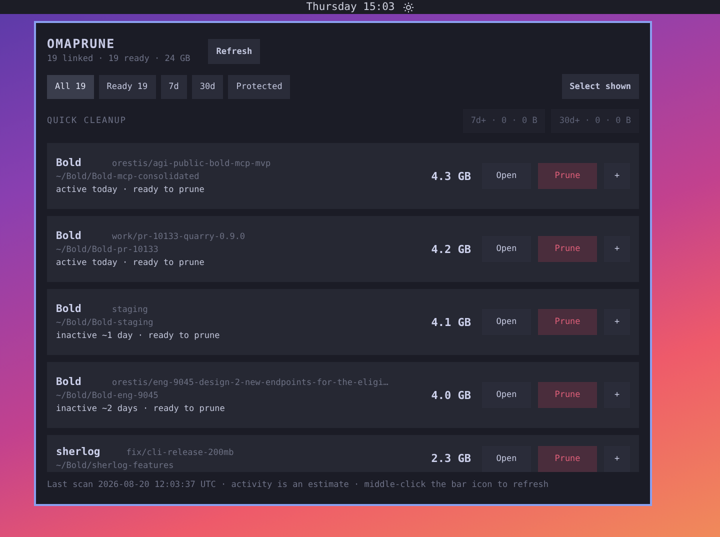 The width and height of the screenshot is (720, 537). Describe the element at coordinates (130, 310) in the screenshot. I see `branch-name: staging` at that location.